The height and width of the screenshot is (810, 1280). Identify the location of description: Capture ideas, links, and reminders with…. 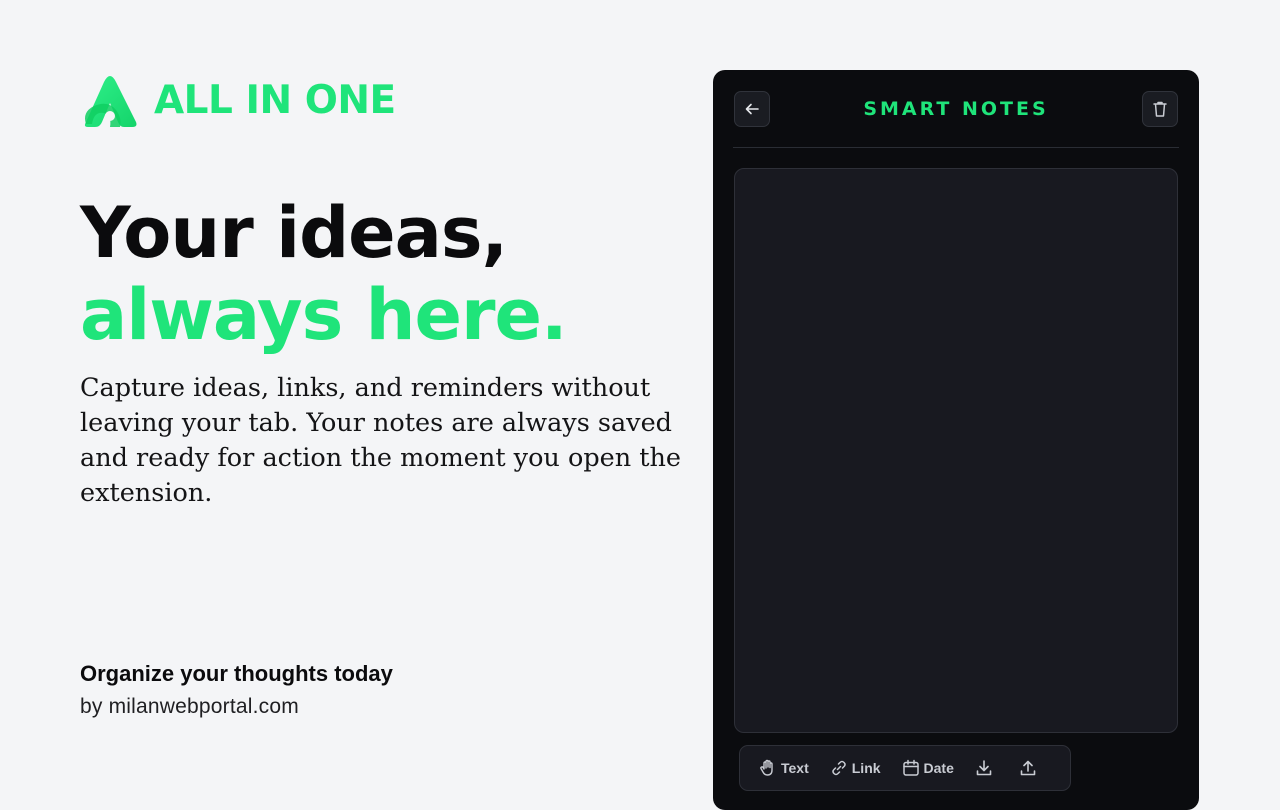
(381, 440).